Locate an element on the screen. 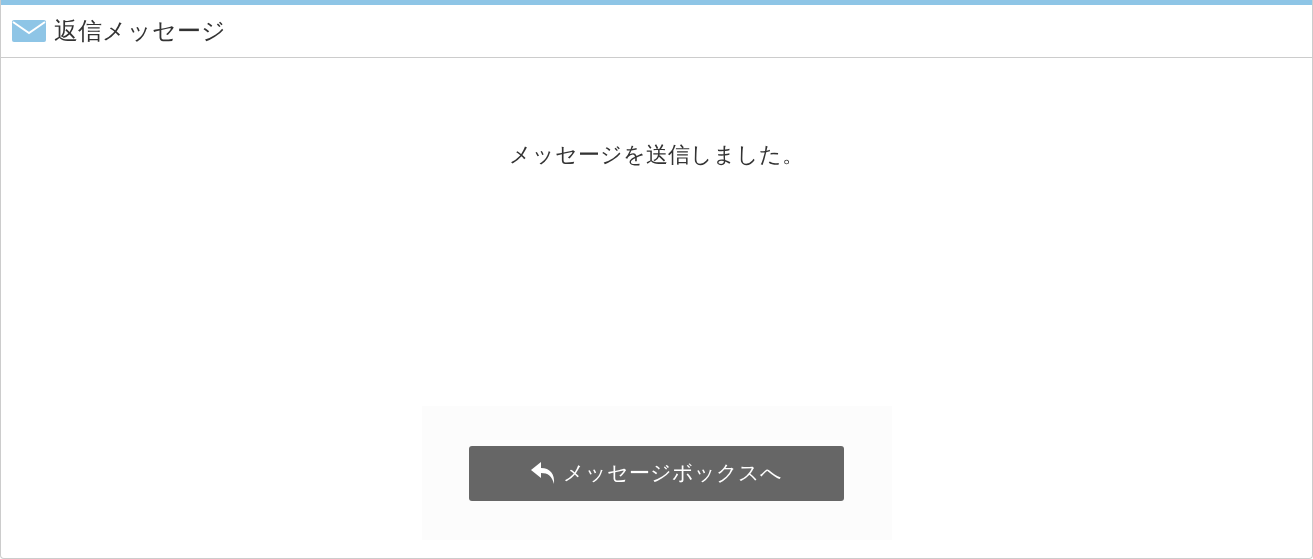 The image size is (1313, 559). message-text: メッセージを送信しました。 is located at coordinates (656, 155).